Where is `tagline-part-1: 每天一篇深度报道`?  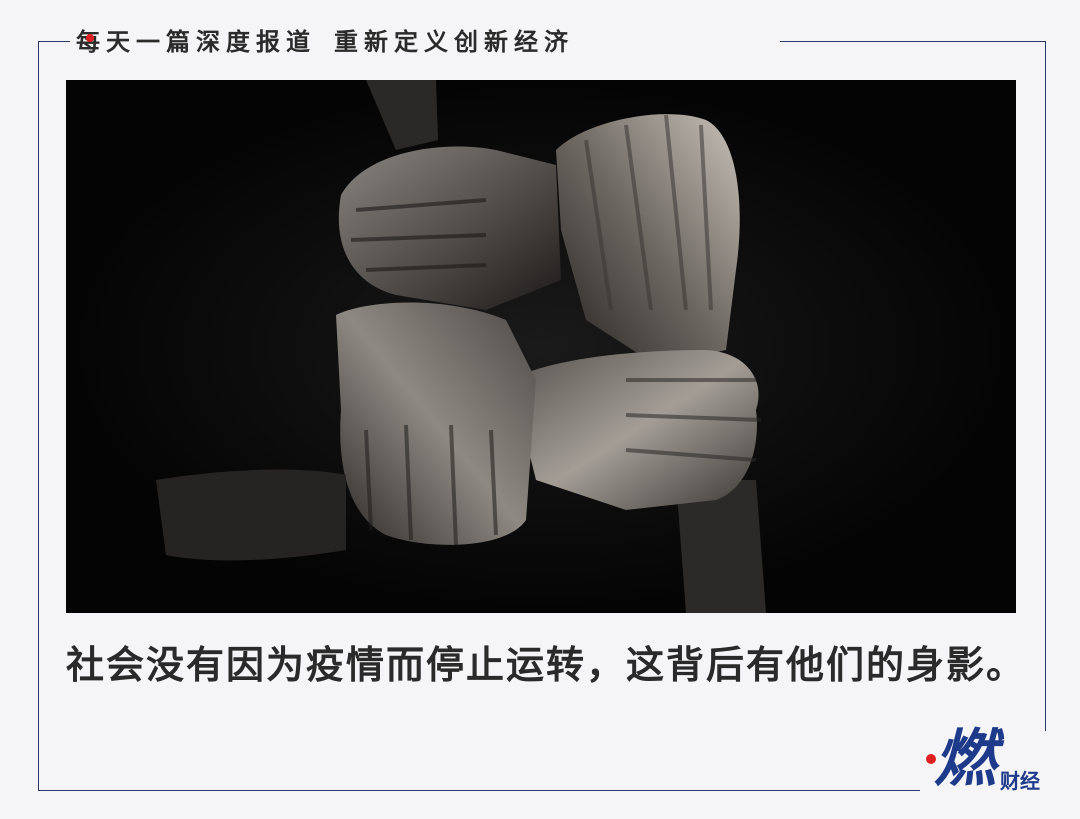 tagline-part-1: 每天一篇深度报道 is located at coordinates (196, 42).